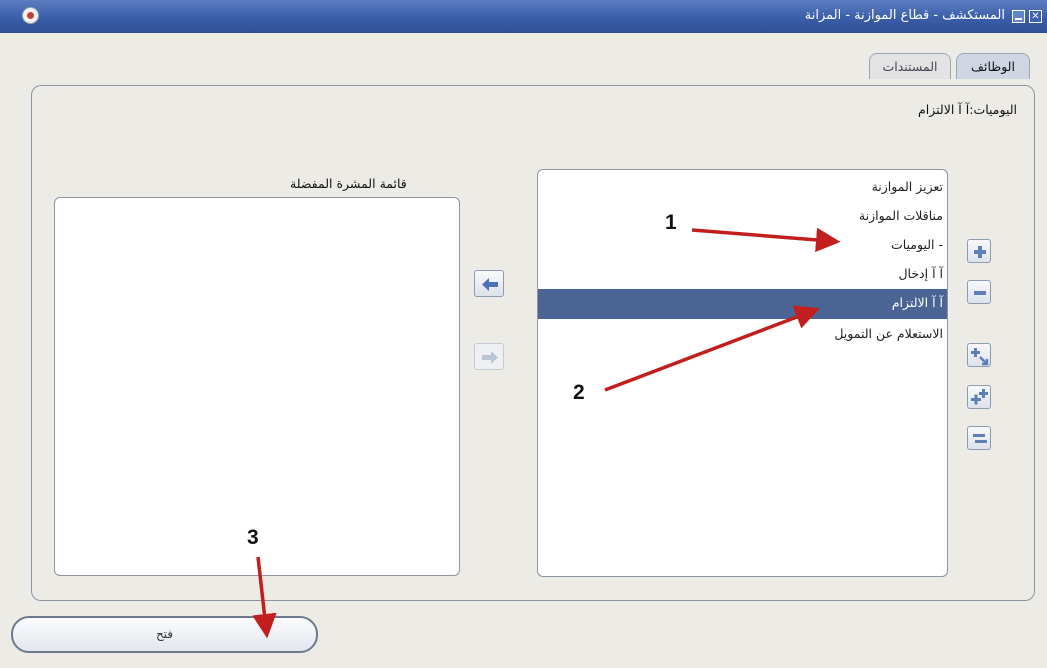 The height and width of the screenshot is (668, 1047). What do you see at coordinates (979, 355) in the screenshot?
I see `expand-all-icon` at bounding box center [979, 355].